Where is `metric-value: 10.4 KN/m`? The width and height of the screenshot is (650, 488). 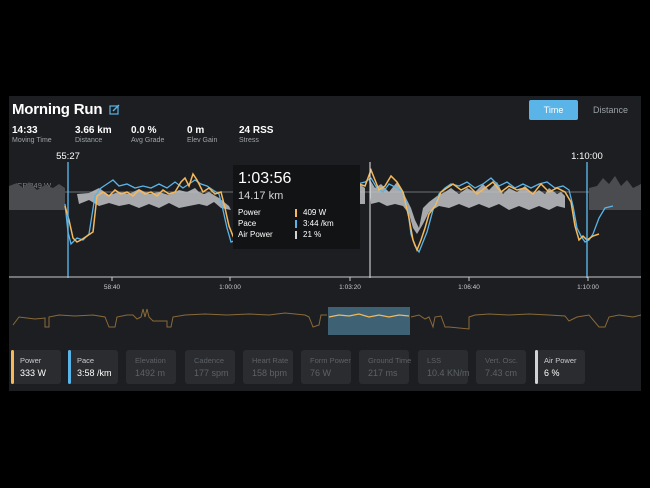 metric-value: 10.4 KN/m is located at coordinates (448, 373).